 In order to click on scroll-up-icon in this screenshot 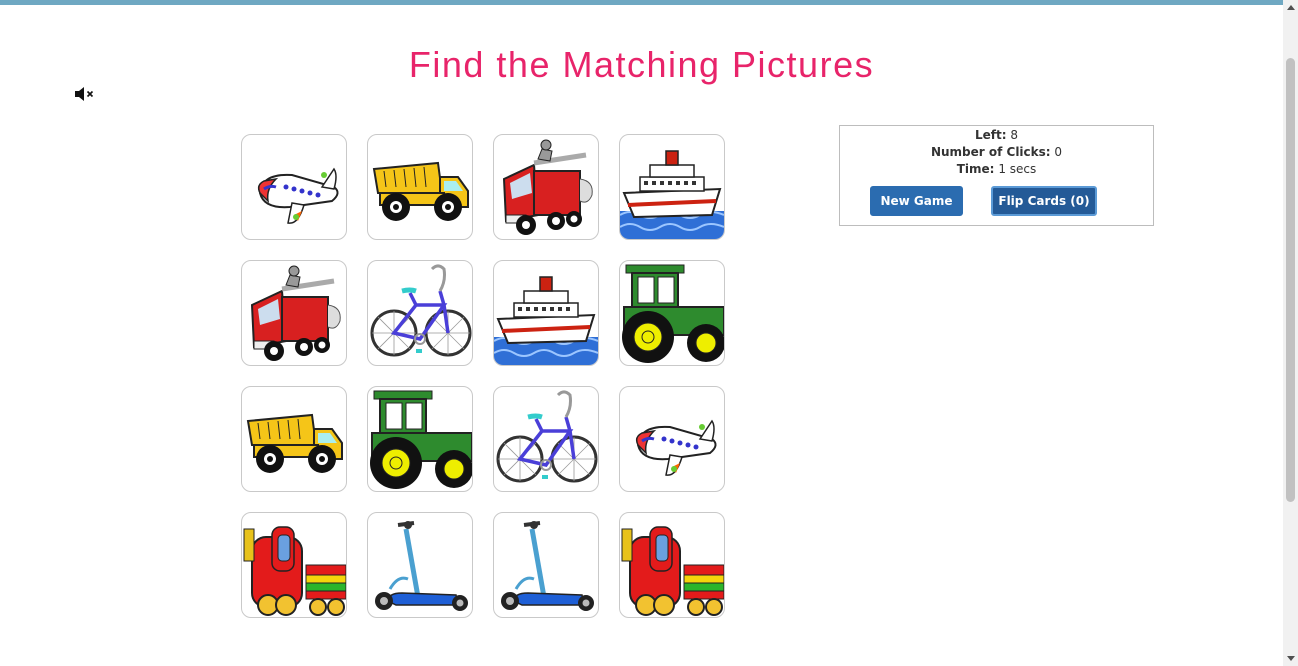, I will do `click(1291, 7)`.